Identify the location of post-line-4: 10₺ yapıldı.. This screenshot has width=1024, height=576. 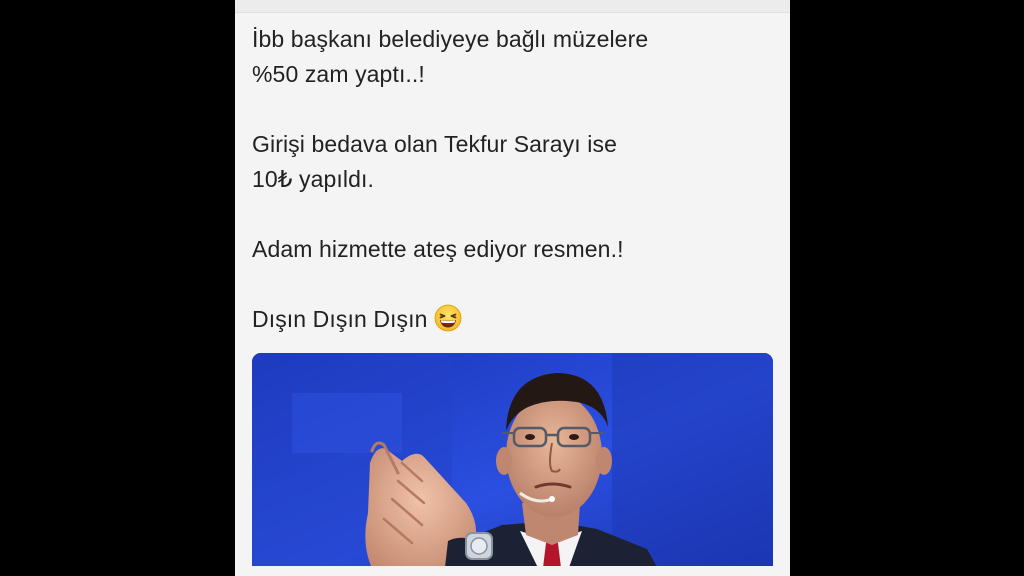
(313, 179).